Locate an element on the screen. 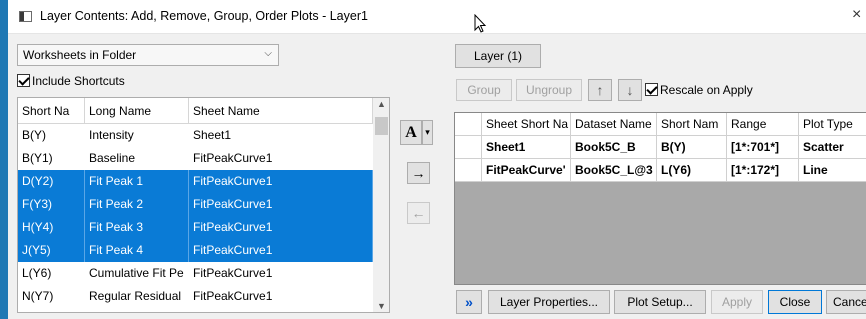  grid-header: Short Na Long Name Sheet Name is located at coordinates (195, 111).